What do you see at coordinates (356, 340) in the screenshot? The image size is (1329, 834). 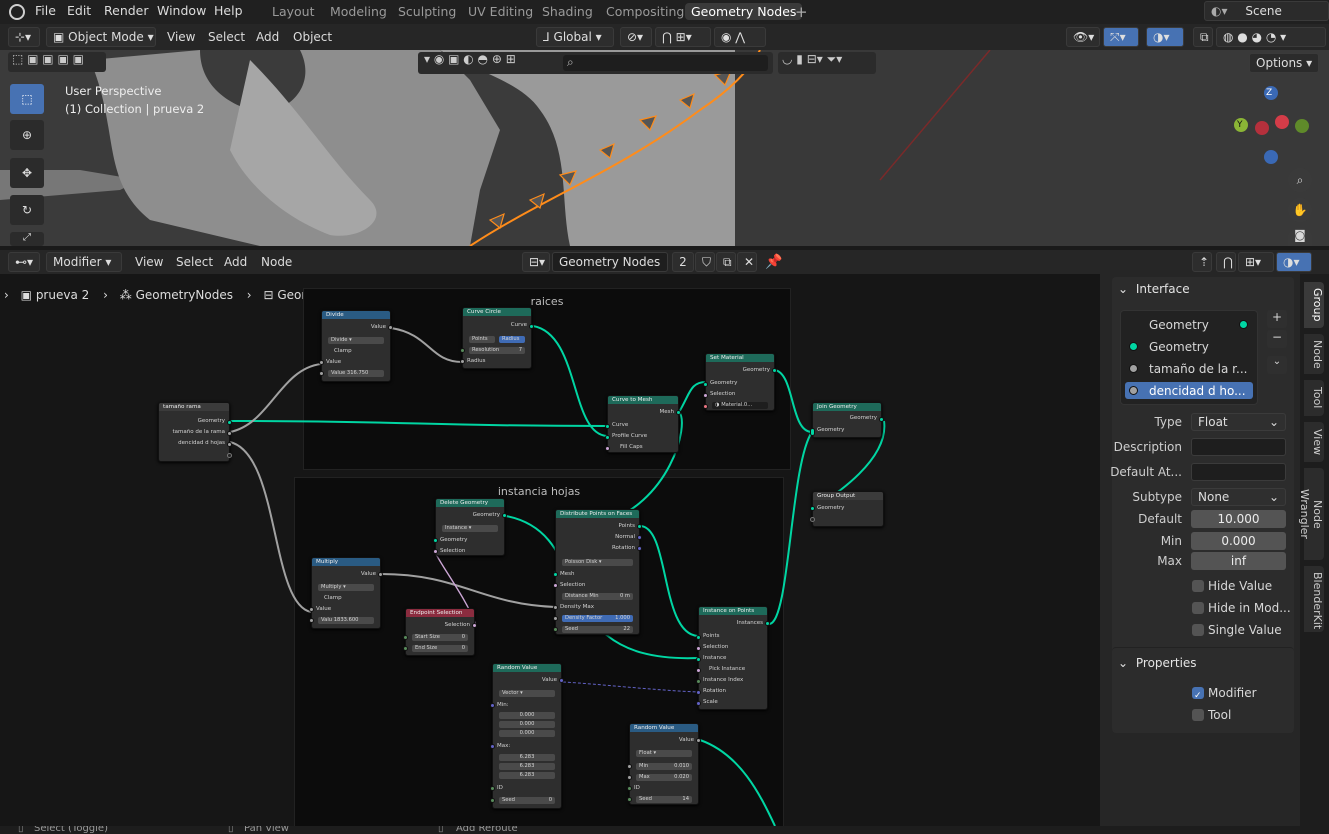 I see `divide-op-dropdown: Divide ▾` at bounding box center [356, 340].